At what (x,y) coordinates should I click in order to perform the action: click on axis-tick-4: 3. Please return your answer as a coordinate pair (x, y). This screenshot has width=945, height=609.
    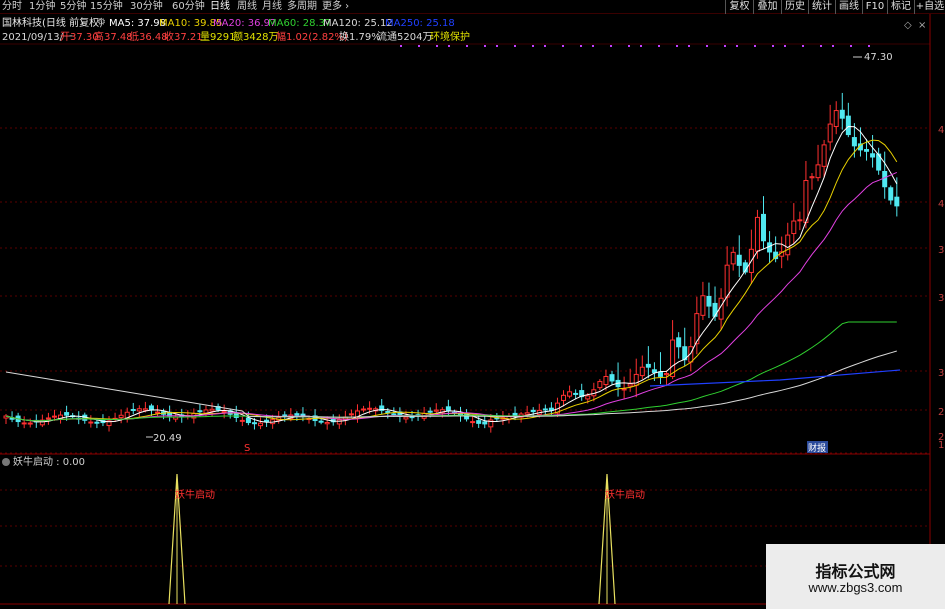
    Looking at the image, I should click on (941, 373).